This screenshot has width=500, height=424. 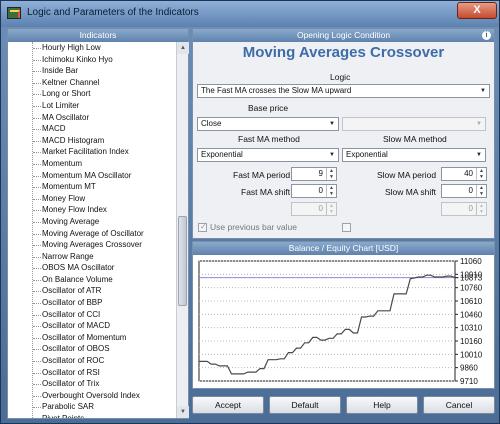 What do you see at coordinates (92, 280) in the screenshot?
I see `indicator-list-item: On Balance Volume` at bounding box center [92, 280].